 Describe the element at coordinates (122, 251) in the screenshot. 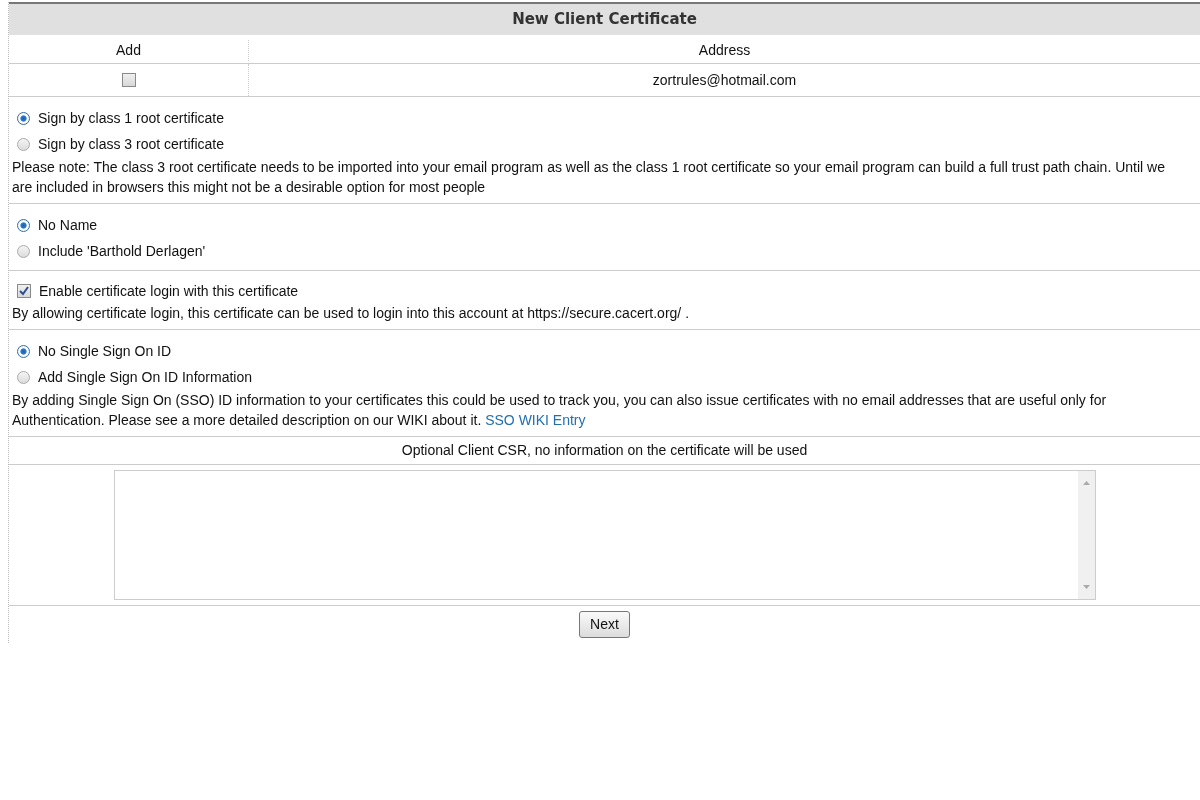

I see `radio-label: Include 'Barthold Derlagen'` at that location.